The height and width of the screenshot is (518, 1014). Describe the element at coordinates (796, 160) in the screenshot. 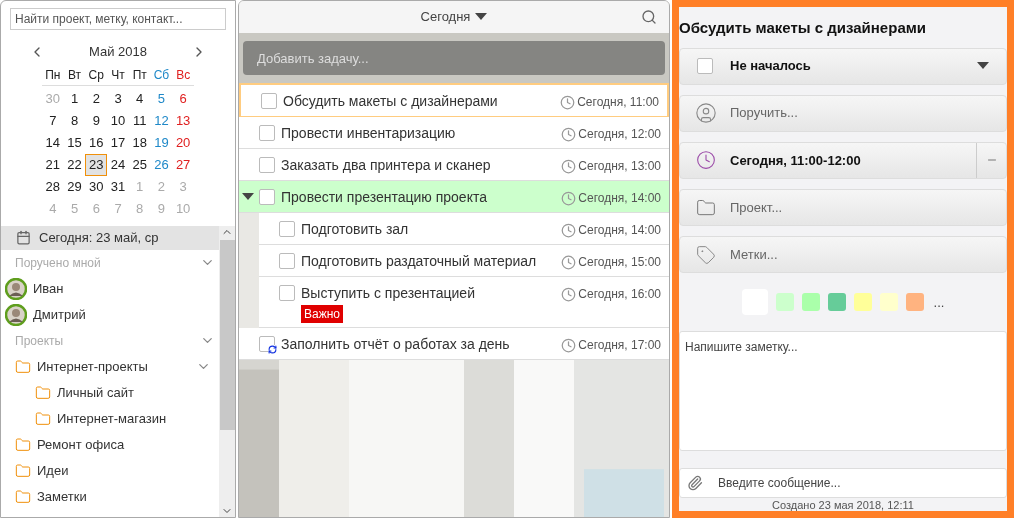

I see `field-value: Сегодня, 11:00-12:00` at that location.